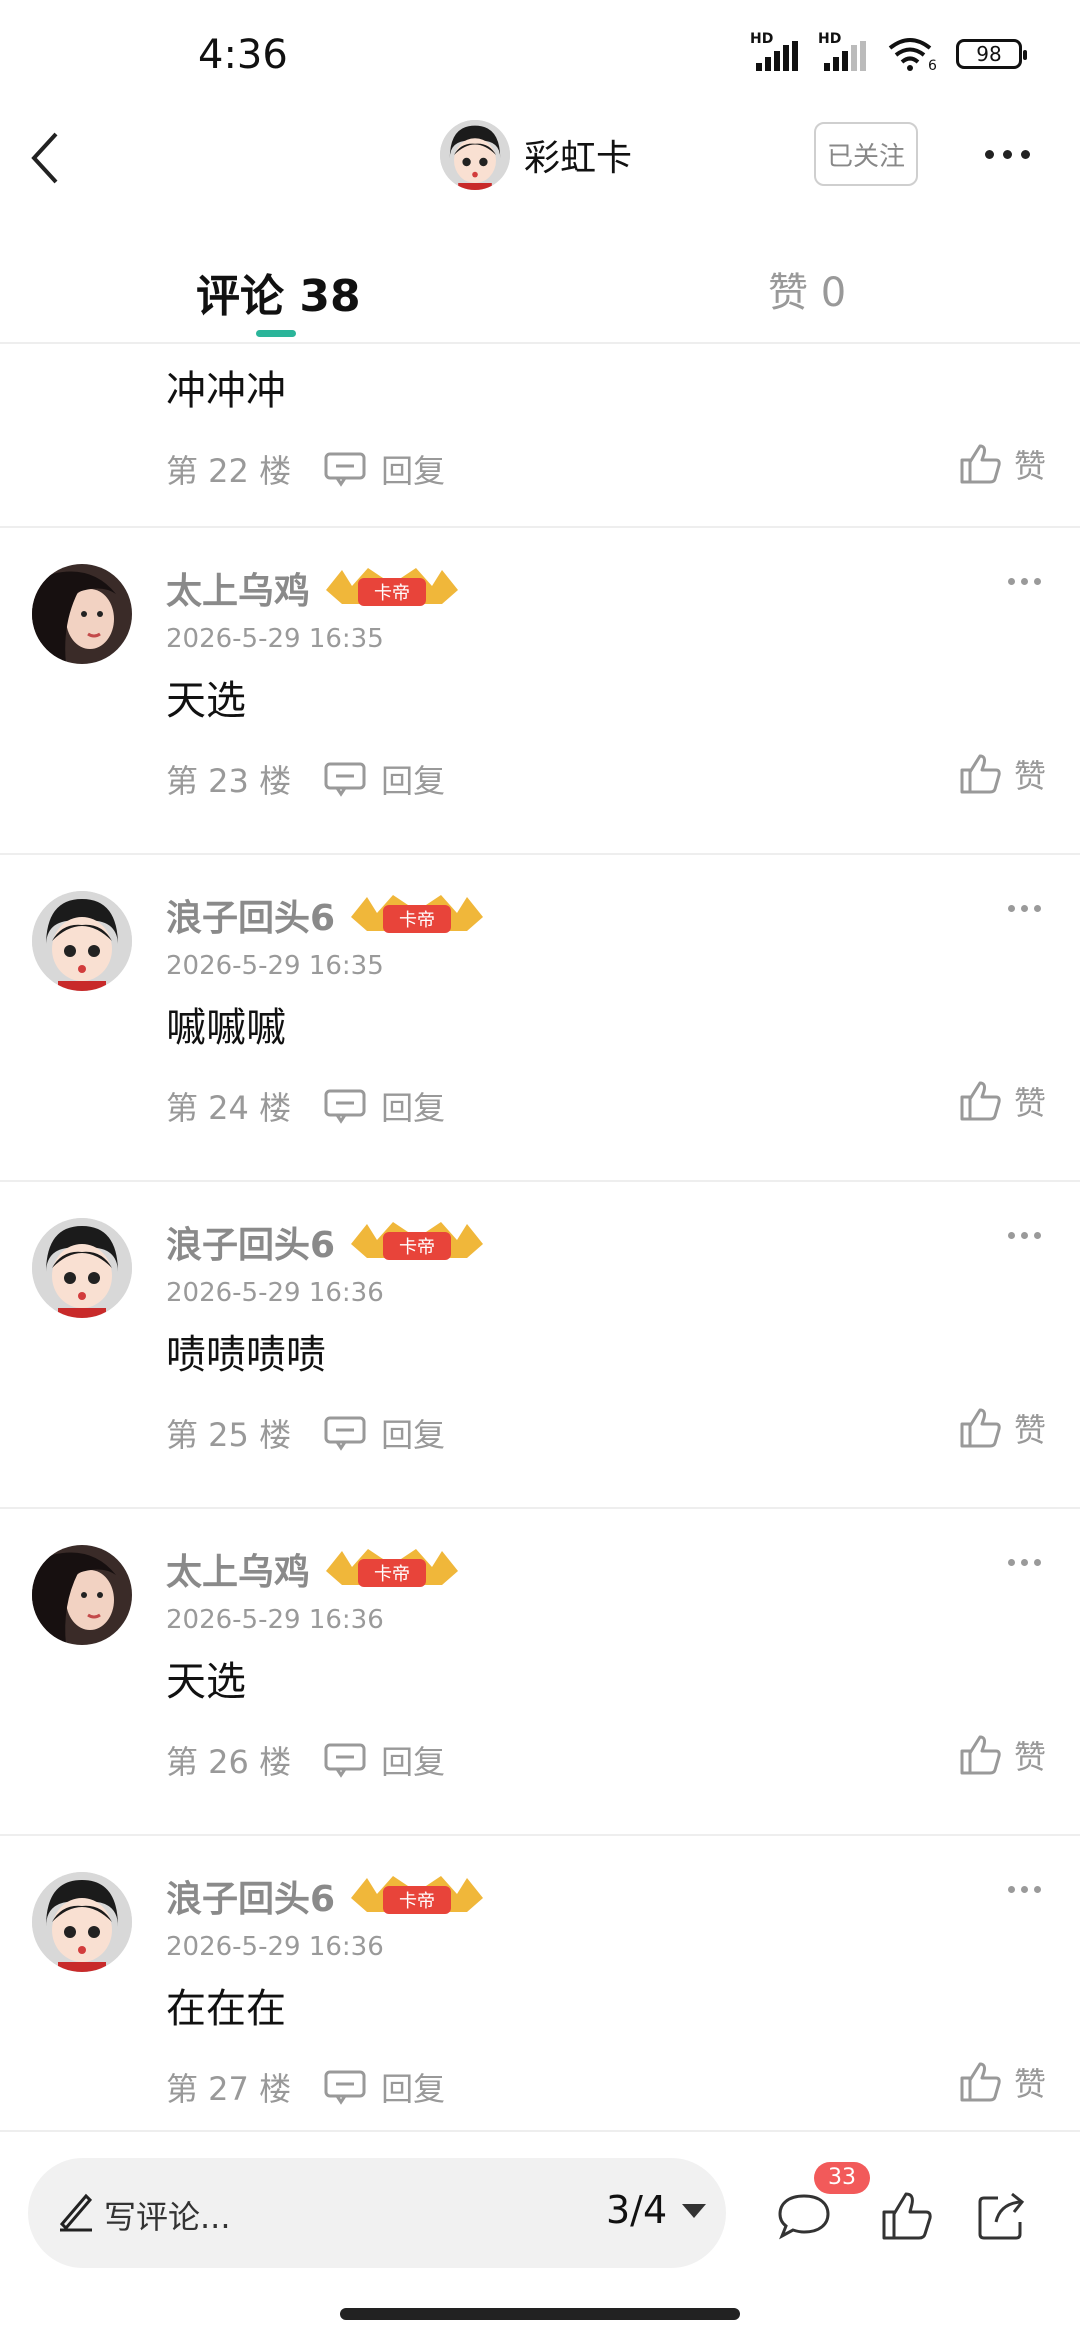  I want to click on comment-text: 在在在, so click(226, 2009).